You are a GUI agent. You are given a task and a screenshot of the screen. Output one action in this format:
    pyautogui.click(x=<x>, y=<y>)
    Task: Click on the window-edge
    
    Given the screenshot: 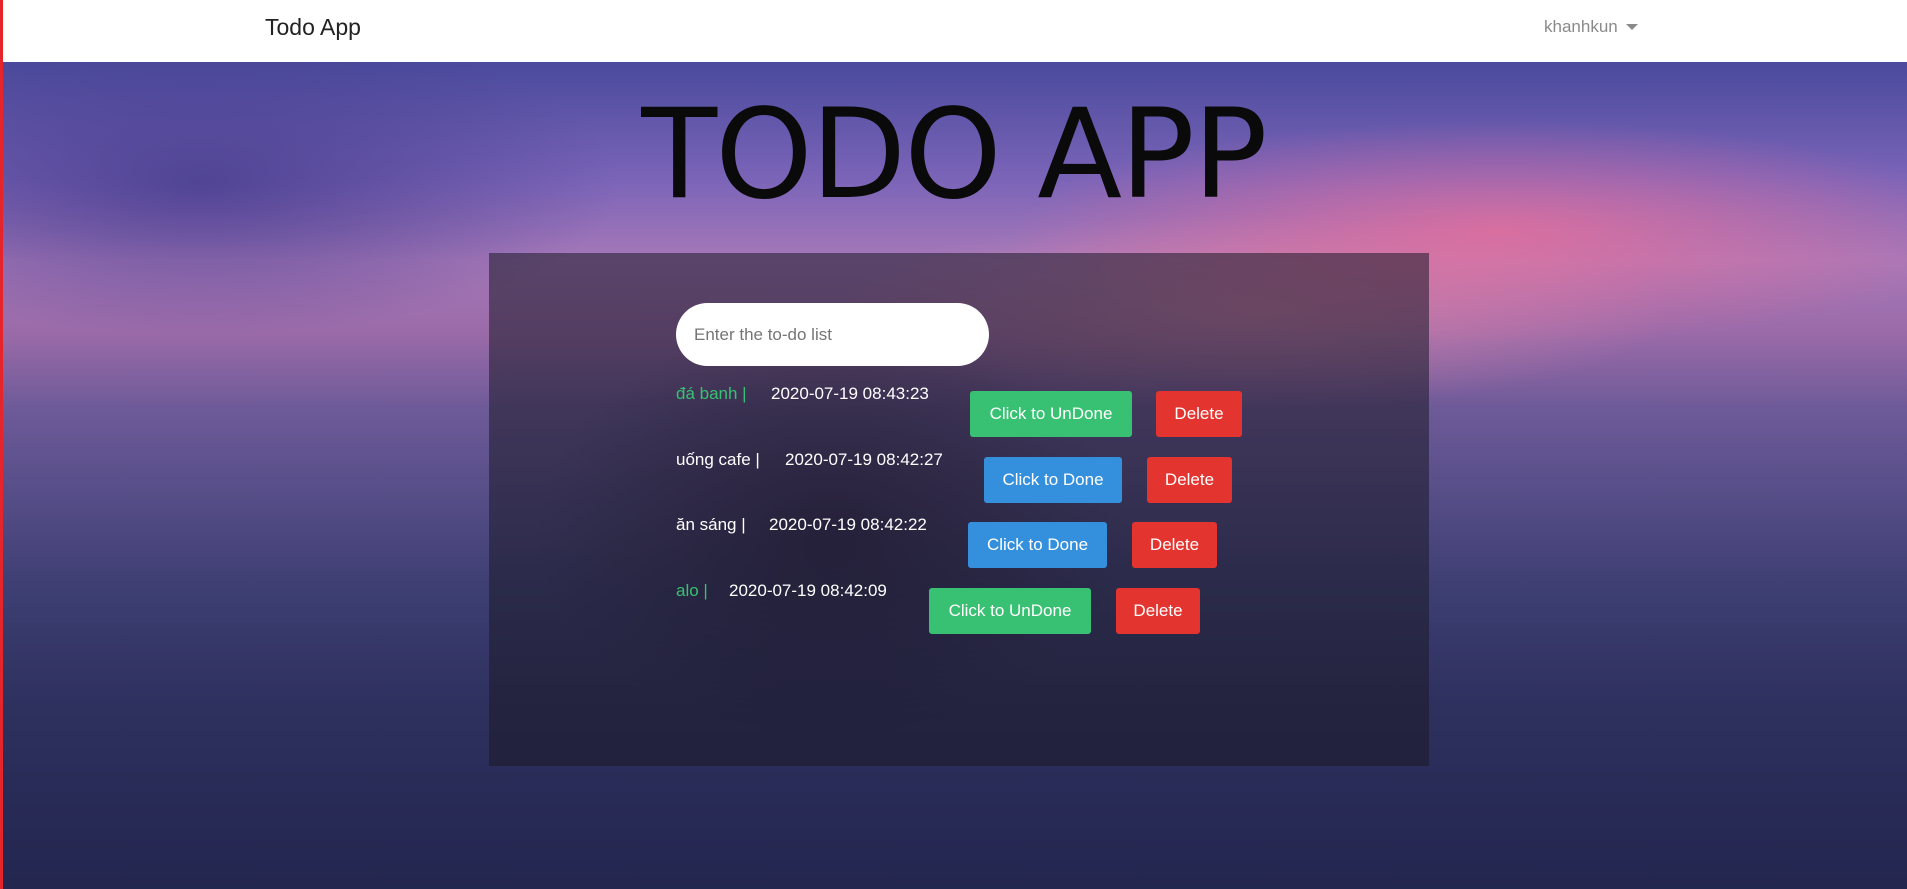 What is the action you would take?
    pyautogui.click(x=1, y=444)
    